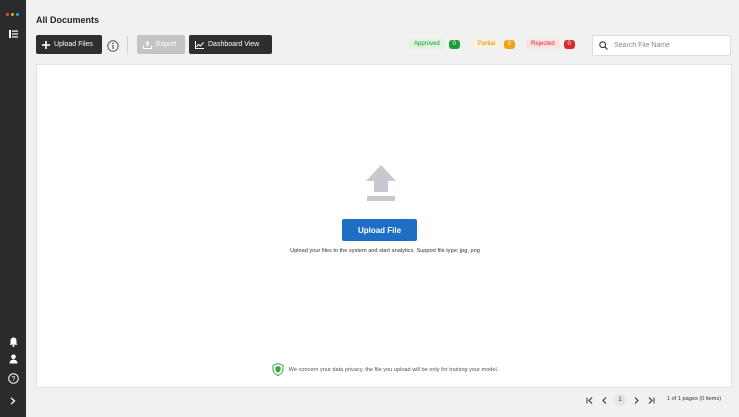 This screenshot has height=417, width=739. What do you see at coordinates (13, 342) in the screenshot?
I see `bell-icon` at bounding box center [13, 342].